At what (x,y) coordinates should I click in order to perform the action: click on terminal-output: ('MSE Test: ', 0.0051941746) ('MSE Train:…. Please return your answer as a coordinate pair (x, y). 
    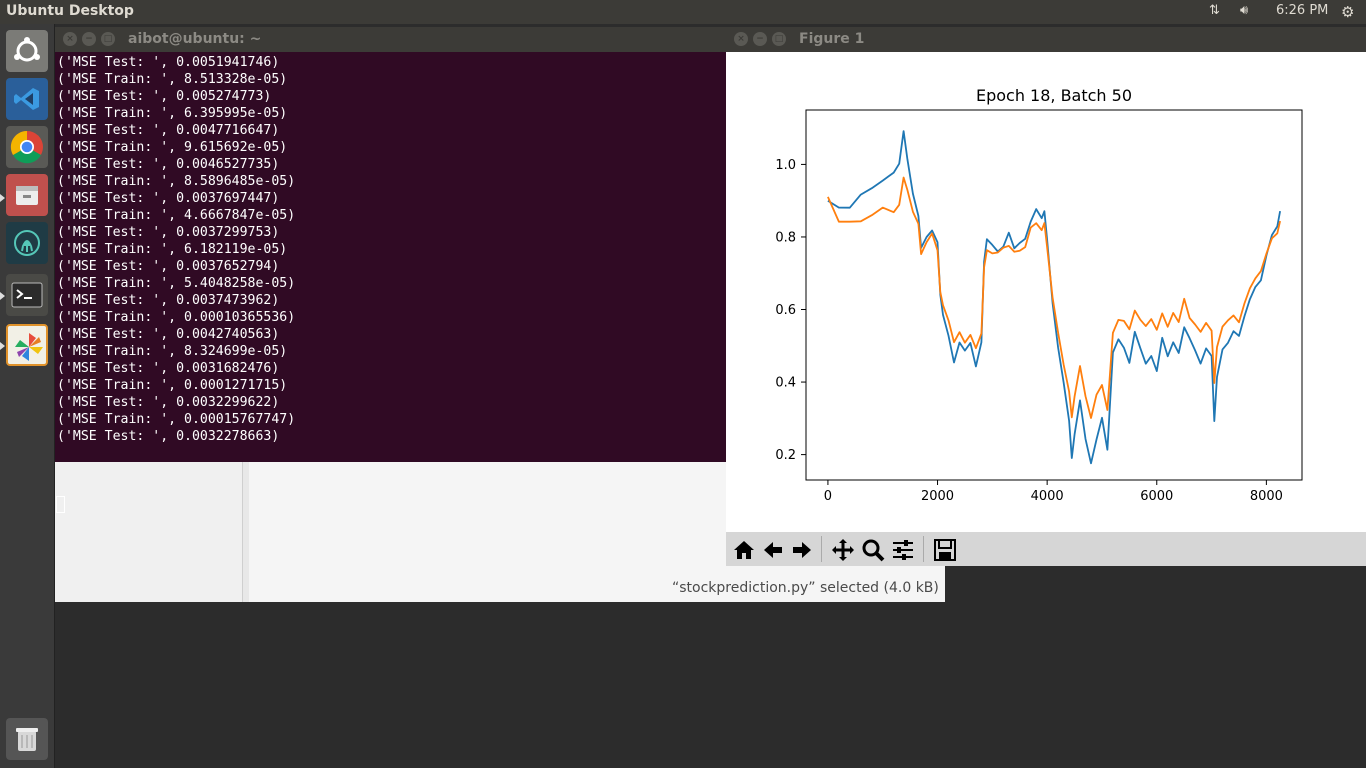
    Looking at the image, I should click on (176, 249).